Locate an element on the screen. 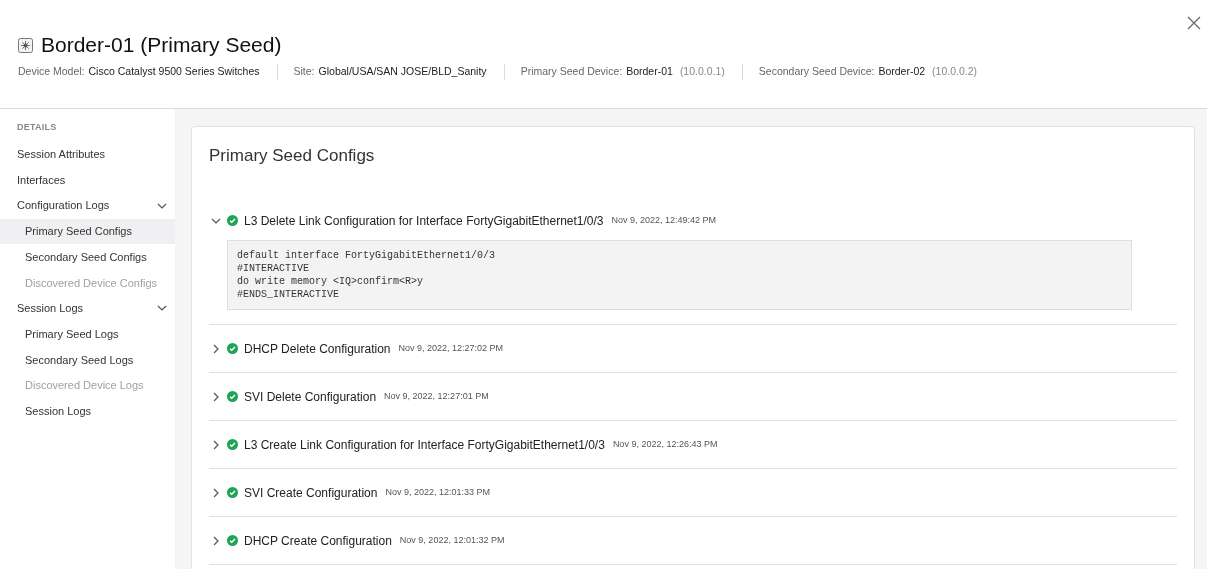 This screenshot has height=569, width=1207. meta-value: Border-01 is located at coordinates (649, 71).